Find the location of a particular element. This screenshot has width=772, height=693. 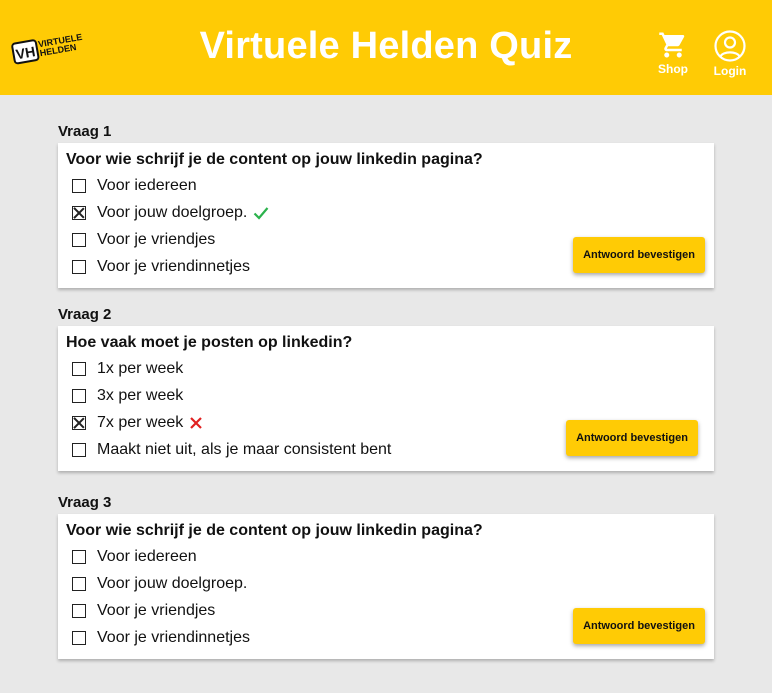

question-3-option-1: Voor iedereen is located at coordinates (134, 557).